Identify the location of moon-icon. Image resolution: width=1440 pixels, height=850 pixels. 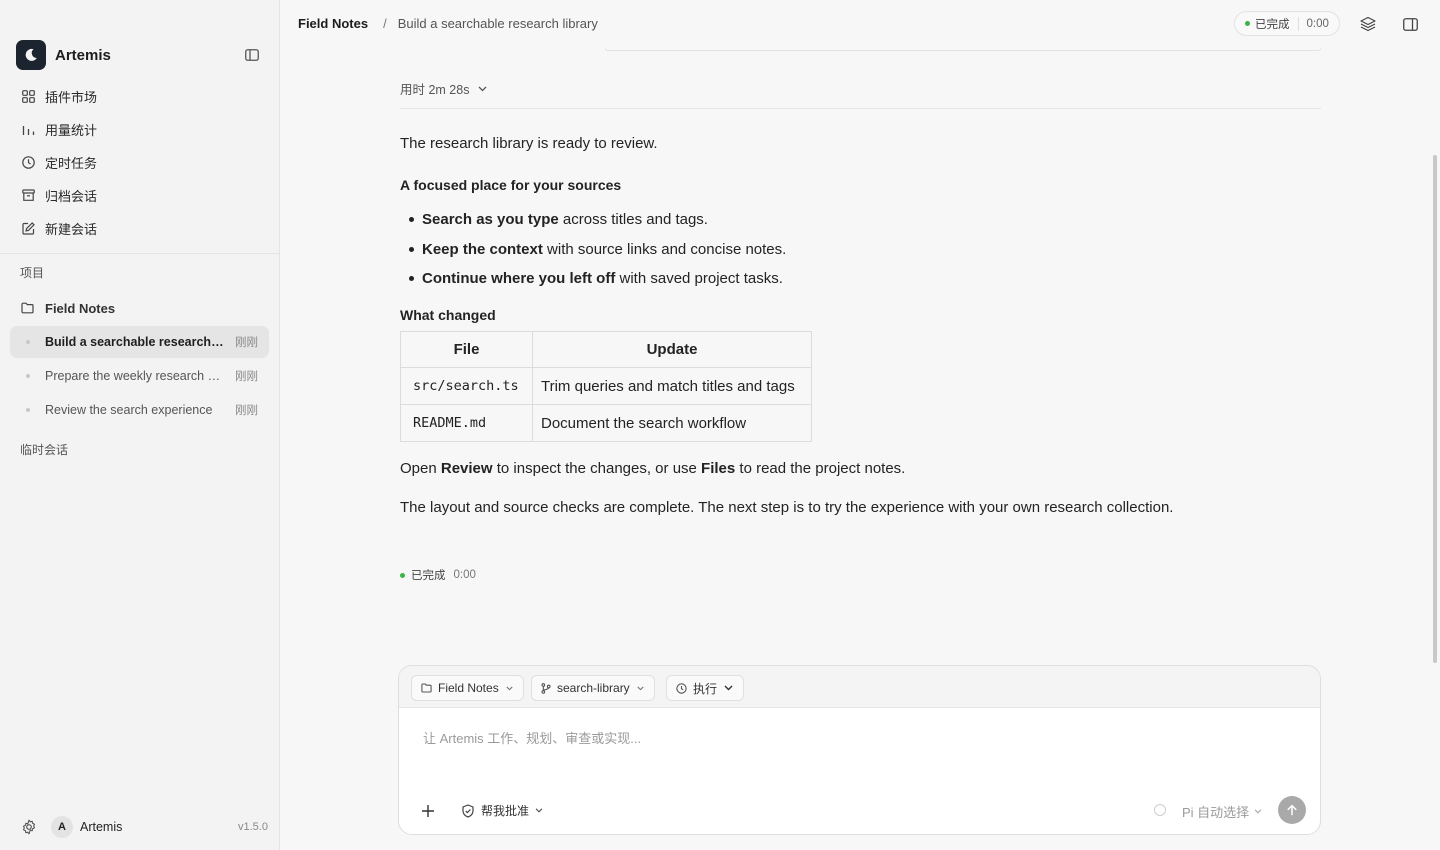
(31, 54).